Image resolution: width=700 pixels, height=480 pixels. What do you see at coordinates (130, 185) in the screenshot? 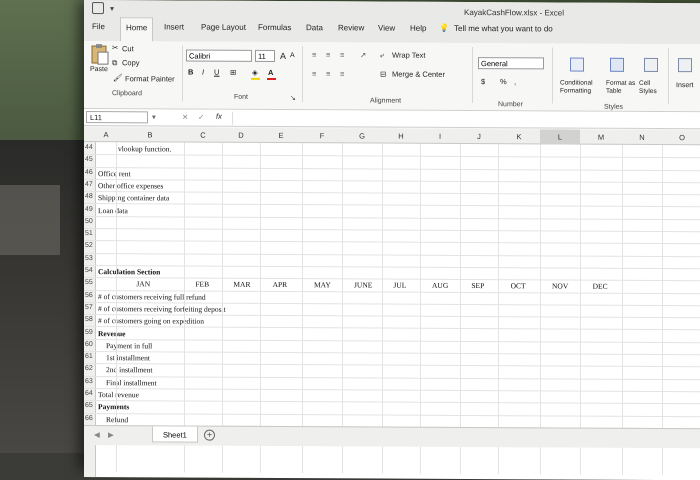
I see `cell-a47: Other office expenses` at bounding box center [130, 185].